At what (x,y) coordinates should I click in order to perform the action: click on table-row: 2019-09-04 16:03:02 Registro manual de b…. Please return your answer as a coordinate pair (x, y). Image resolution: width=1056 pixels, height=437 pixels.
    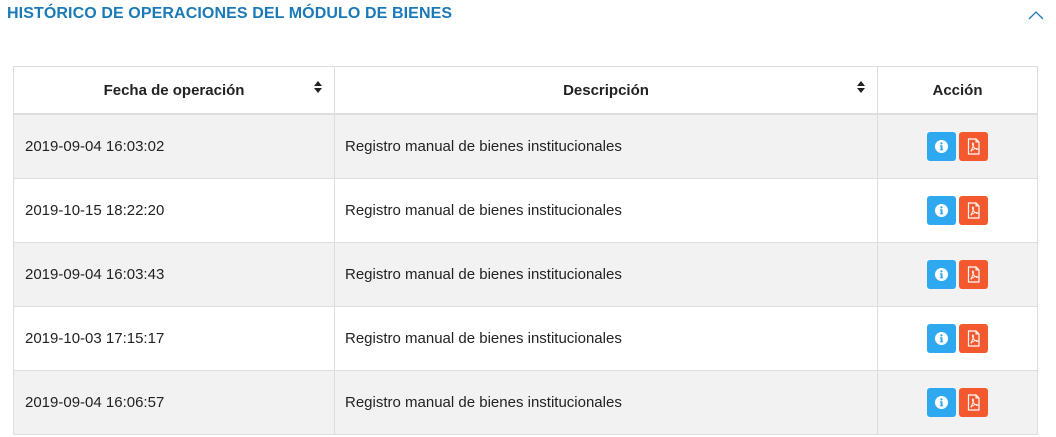
    Looking at the image, I should click on (525, 146).